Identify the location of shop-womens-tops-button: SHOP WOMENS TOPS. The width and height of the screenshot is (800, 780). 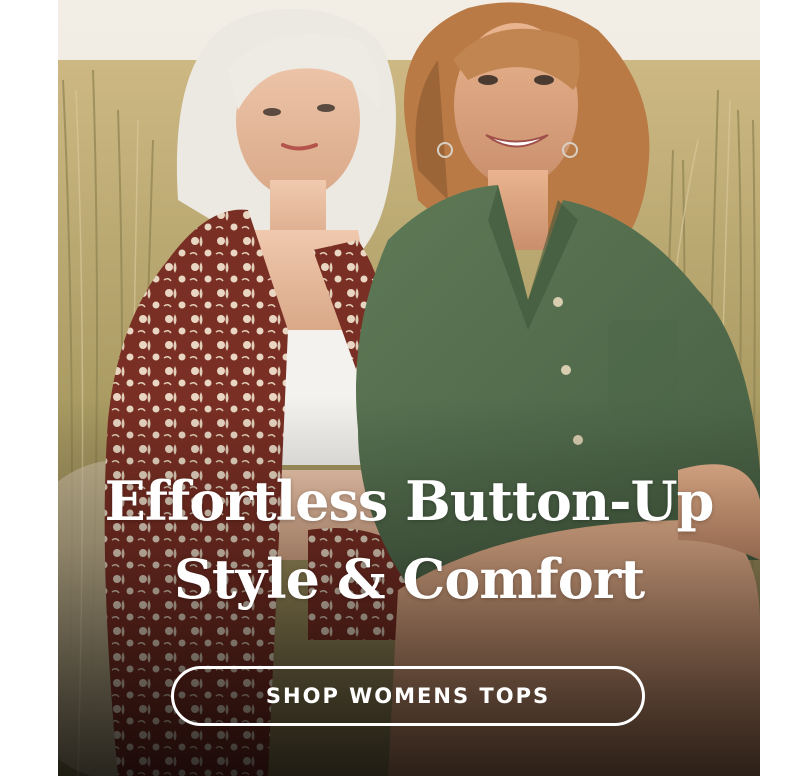
(408, 696).